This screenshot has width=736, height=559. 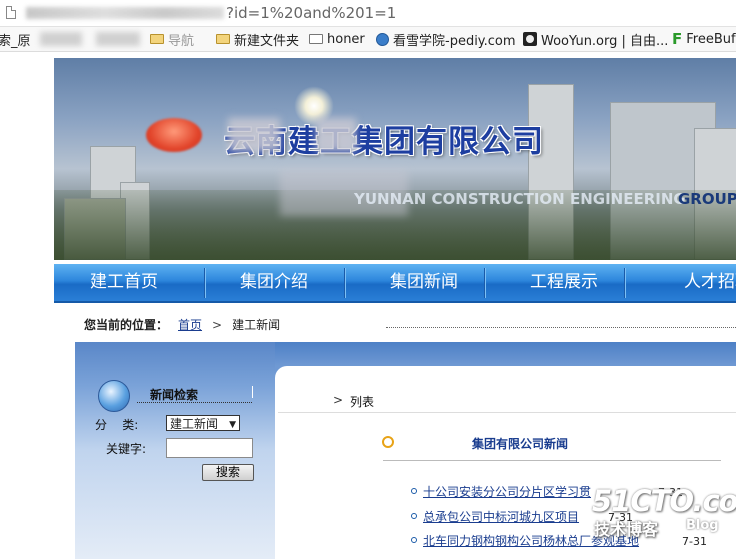 What do you see at coordinates (194, 402) in the screenshot?
I see `title-underline` at bounding box center [194, 402].